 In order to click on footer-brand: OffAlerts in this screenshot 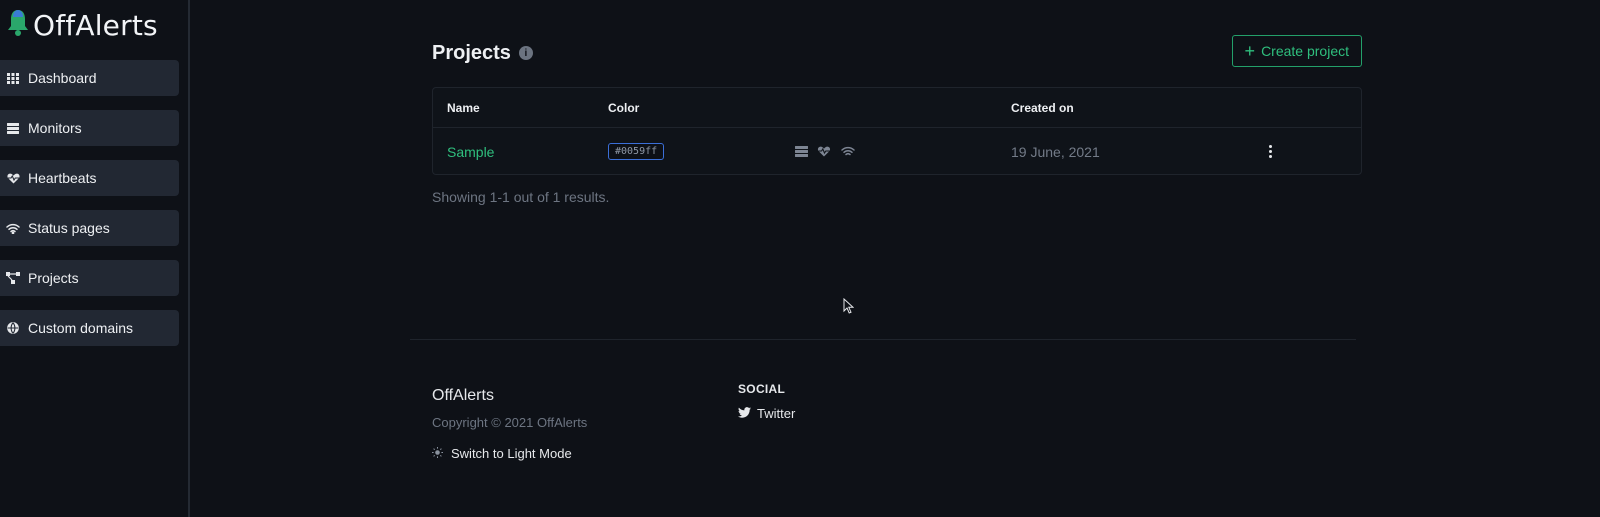, I will do `click(463, 395)`.